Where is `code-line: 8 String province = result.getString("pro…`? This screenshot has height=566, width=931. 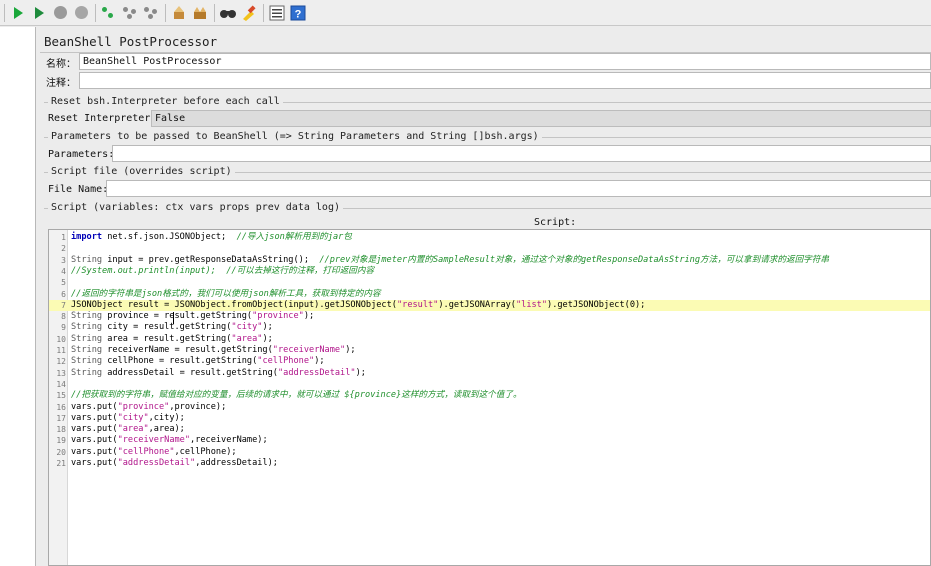
code-line: 8 String province = result.getString("pro… is located at coordinates (489, 316).